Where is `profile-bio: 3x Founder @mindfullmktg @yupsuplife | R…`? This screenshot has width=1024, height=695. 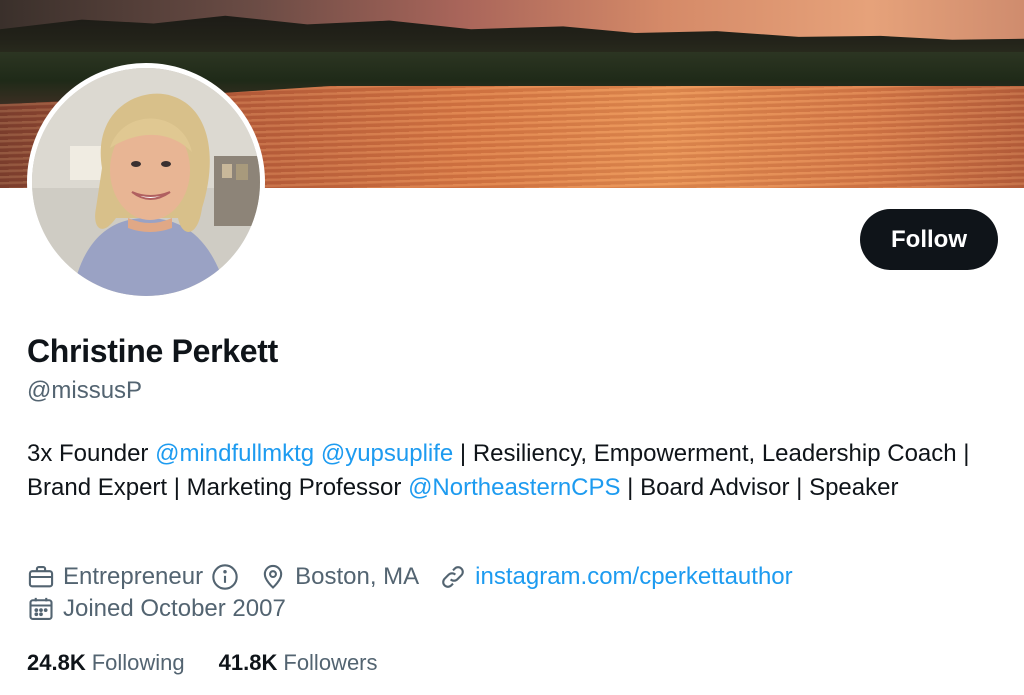
profile-bio: 3x Founder @mindfullmktg @yupsuplife | R… is located at coordinates (507, 471).